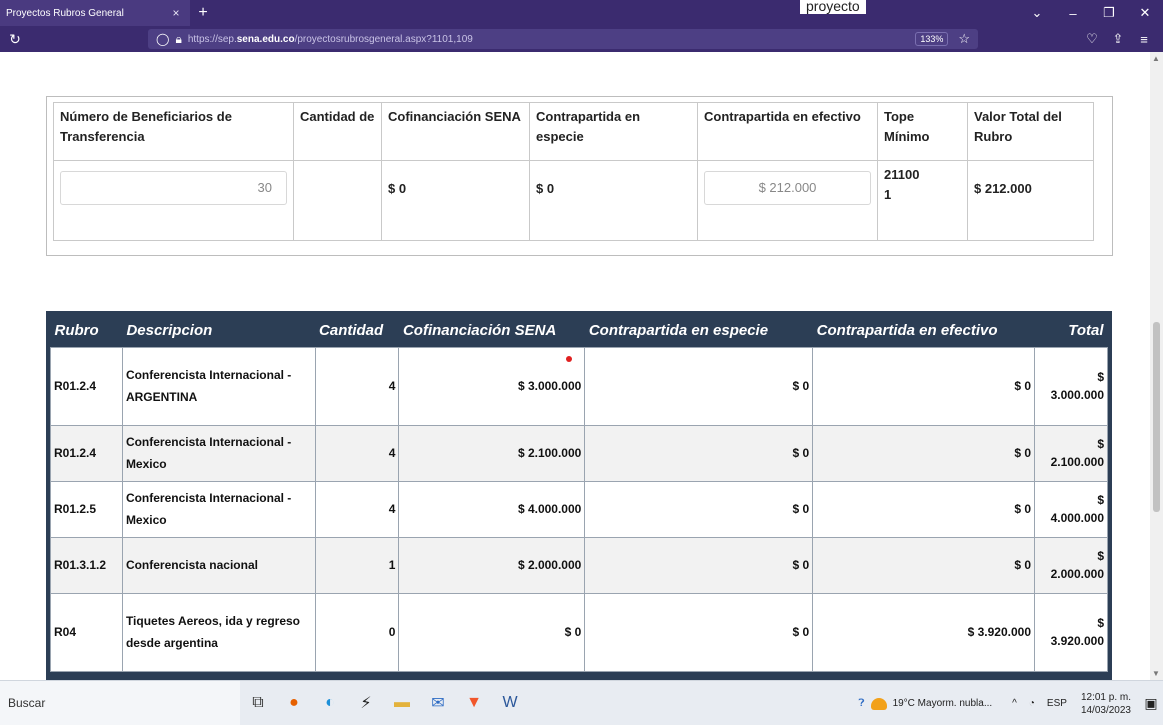 Image resolution: width=1163 pixels, height=725 pixels. Describe the element at coordinates (86, 565) in the screenshot. I see `rubro-code: R01.3.1.2` at that location.